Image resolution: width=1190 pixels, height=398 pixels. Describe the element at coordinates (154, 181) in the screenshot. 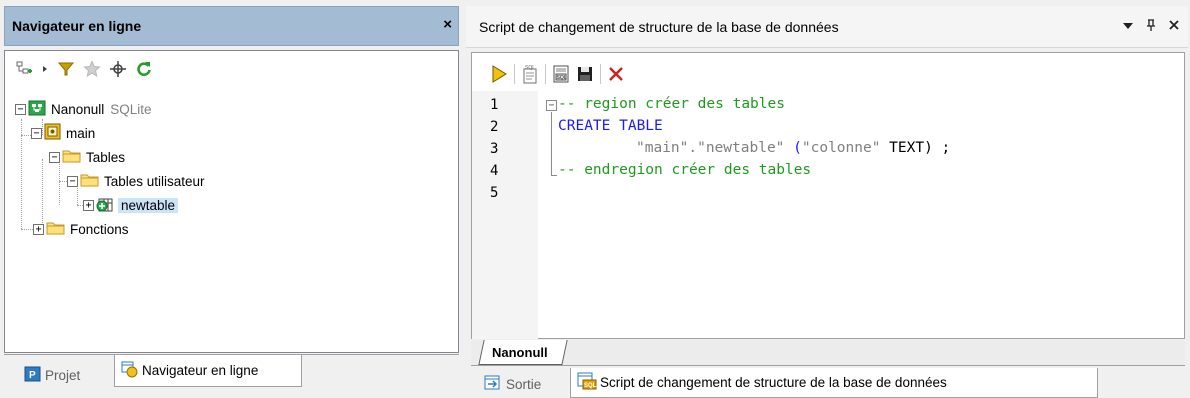

I see `user-tables-folder-label: Tables utilisateur` at that location.